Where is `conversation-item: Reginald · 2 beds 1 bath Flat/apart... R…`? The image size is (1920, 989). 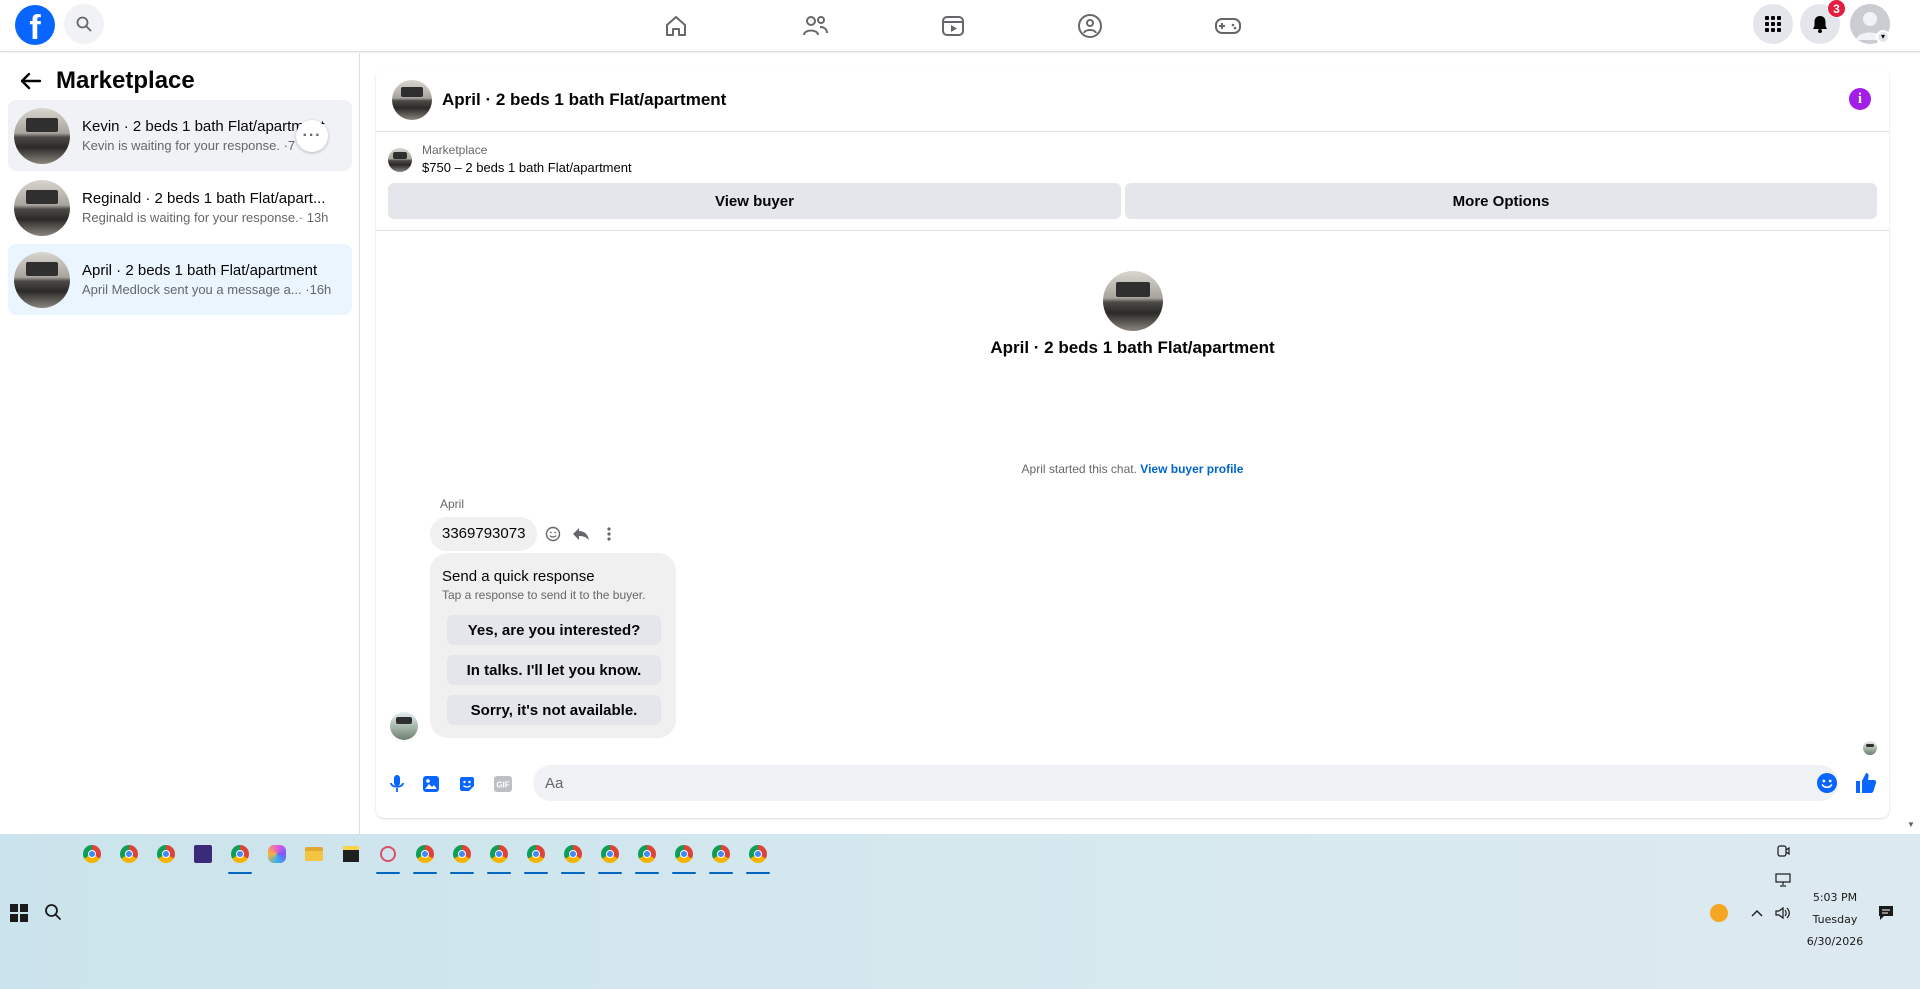
conversation-item: Reginald · 2 beds 1 bath Flat/apart... R… is located at coordinates (180, 207).